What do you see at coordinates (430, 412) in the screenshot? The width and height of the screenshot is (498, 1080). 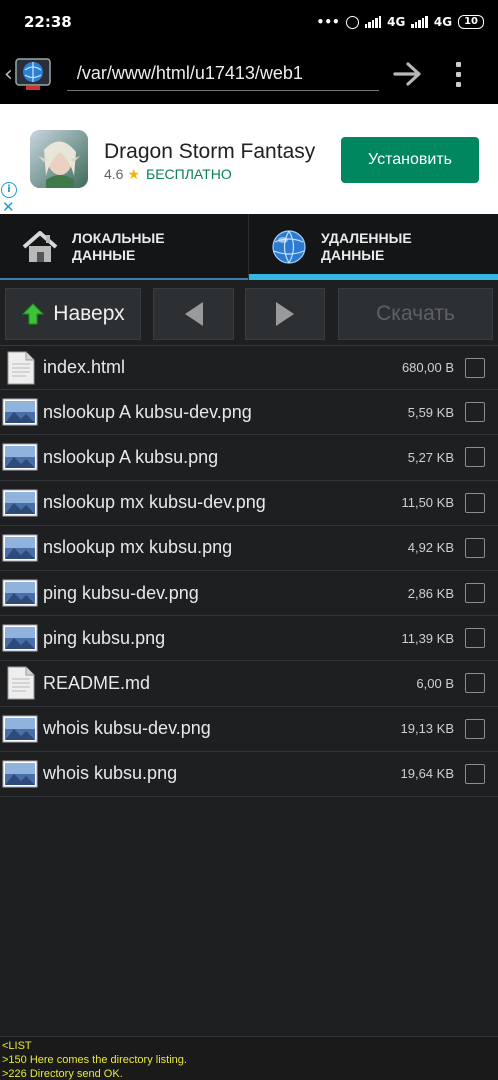 I see `file-size: 5,59 KB` at bounding box center [430, 412].